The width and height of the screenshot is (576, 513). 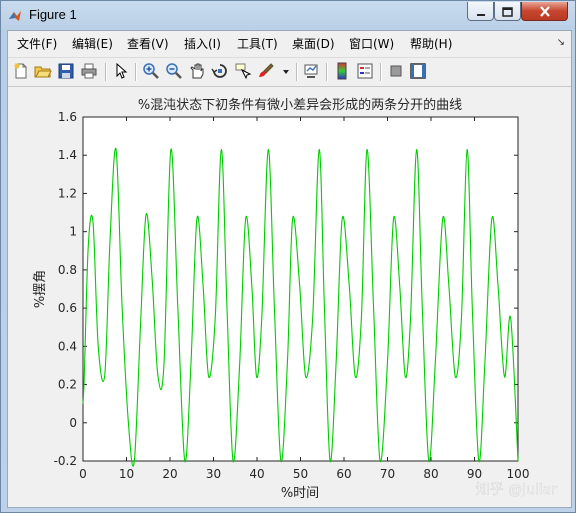 What do you see at coordinates (53, 14) in the screenshot?
I see `window-title: Figure 1` at bounding box center [53, 14].